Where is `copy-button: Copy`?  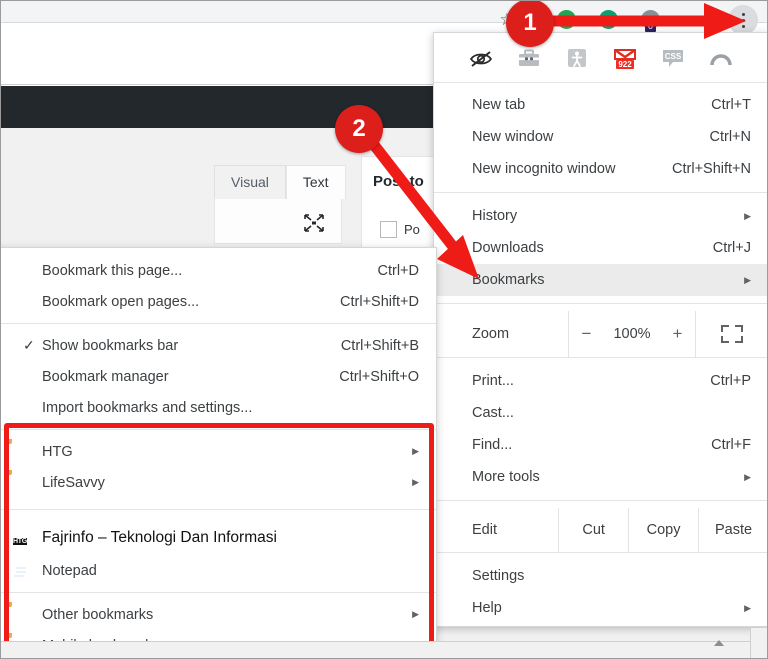
copy-button: Copy is located at coordinates (663, 530).